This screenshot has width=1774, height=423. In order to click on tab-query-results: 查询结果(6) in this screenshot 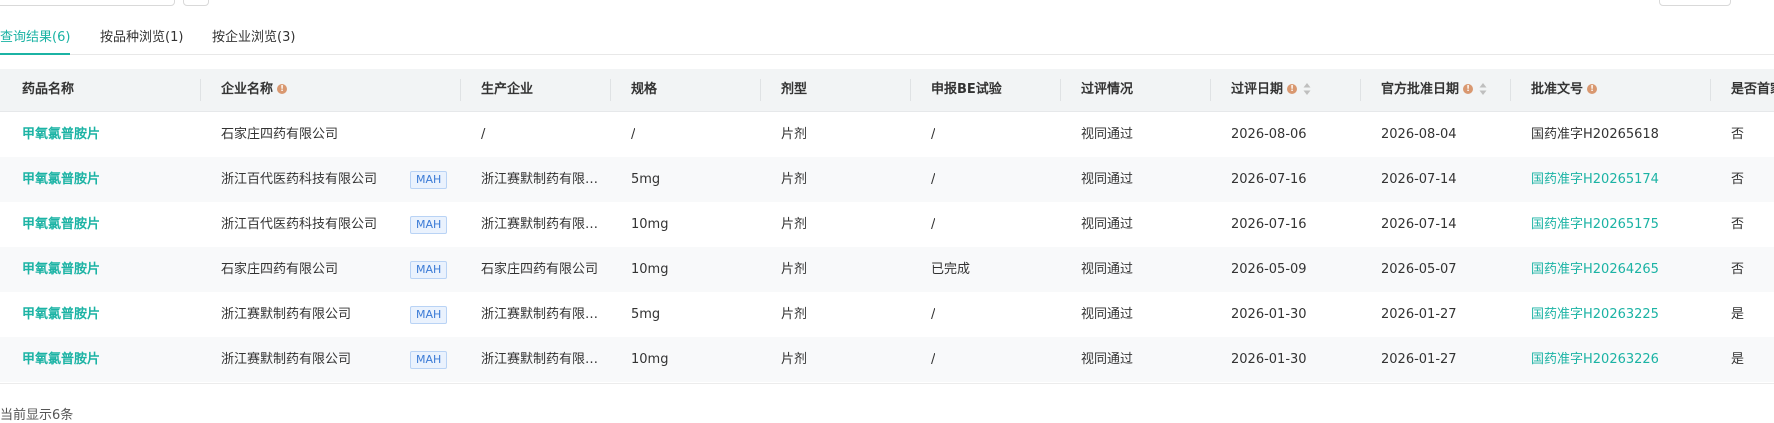, I will do `click(35, 40)`.